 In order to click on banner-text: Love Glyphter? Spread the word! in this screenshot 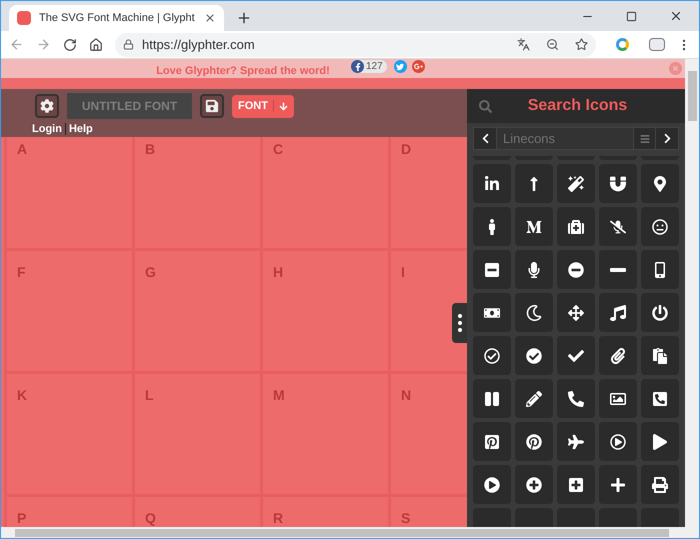, I will do `click(243, 71)`.